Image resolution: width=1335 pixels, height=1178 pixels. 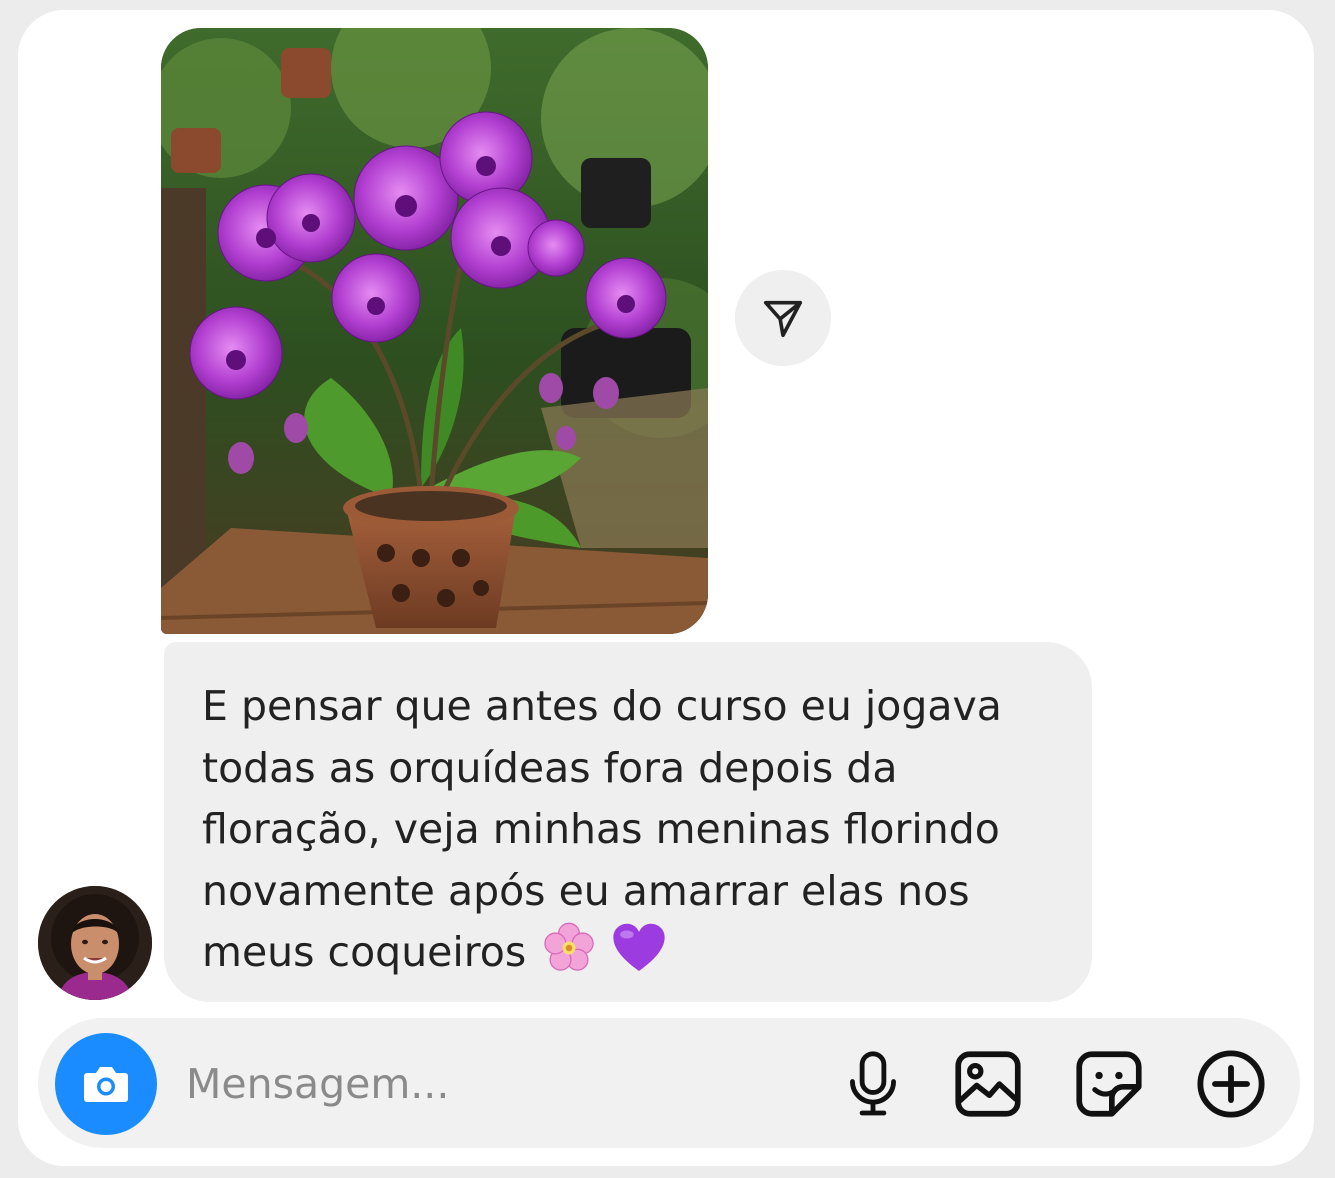 I want to click on sticker-icon, so click(x=1109, y=1084).